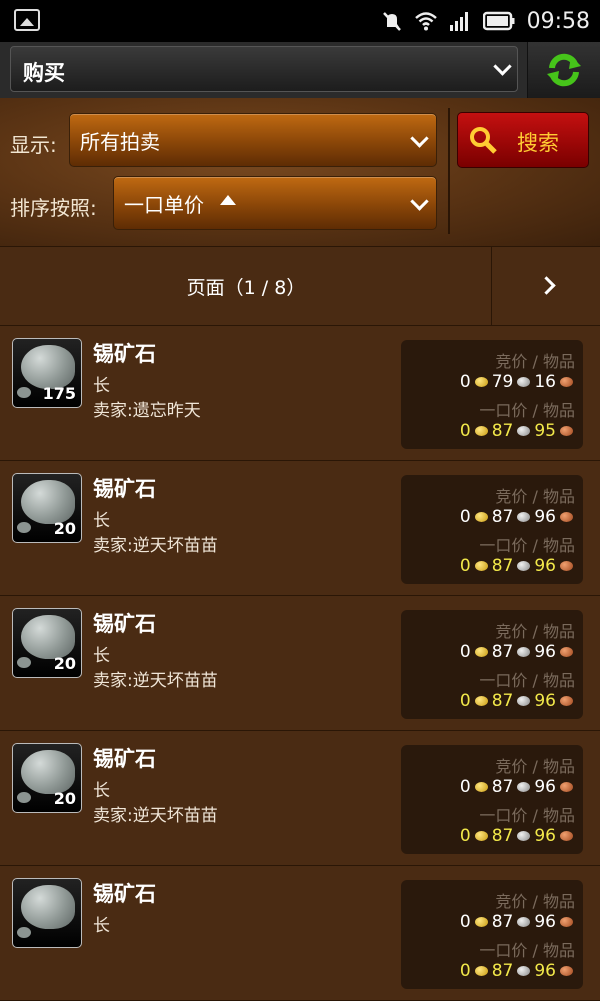 This screenshot has width=600, height=1001. I want to click on item-icon: 175, so click(47, 373).